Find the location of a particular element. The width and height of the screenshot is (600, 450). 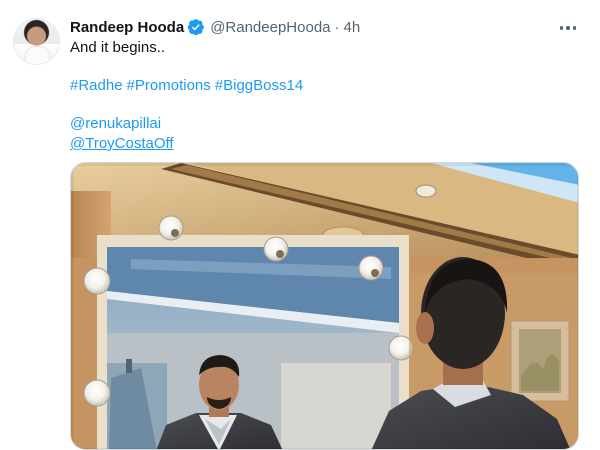

verified-badge-icon is located at coordinates (196, 27).